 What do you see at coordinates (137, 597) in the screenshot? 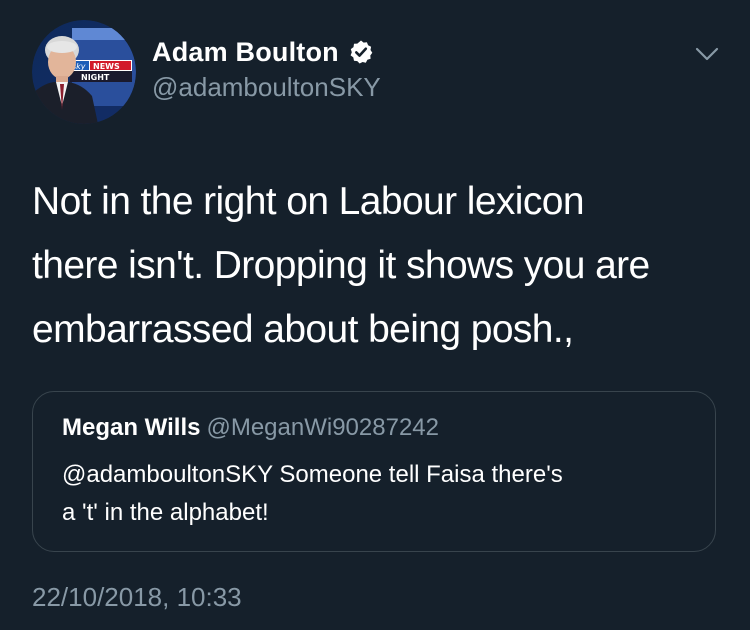
I see `tweet-timestamp: 22/10/2018, 10:33` at bounding box center [137, 597].